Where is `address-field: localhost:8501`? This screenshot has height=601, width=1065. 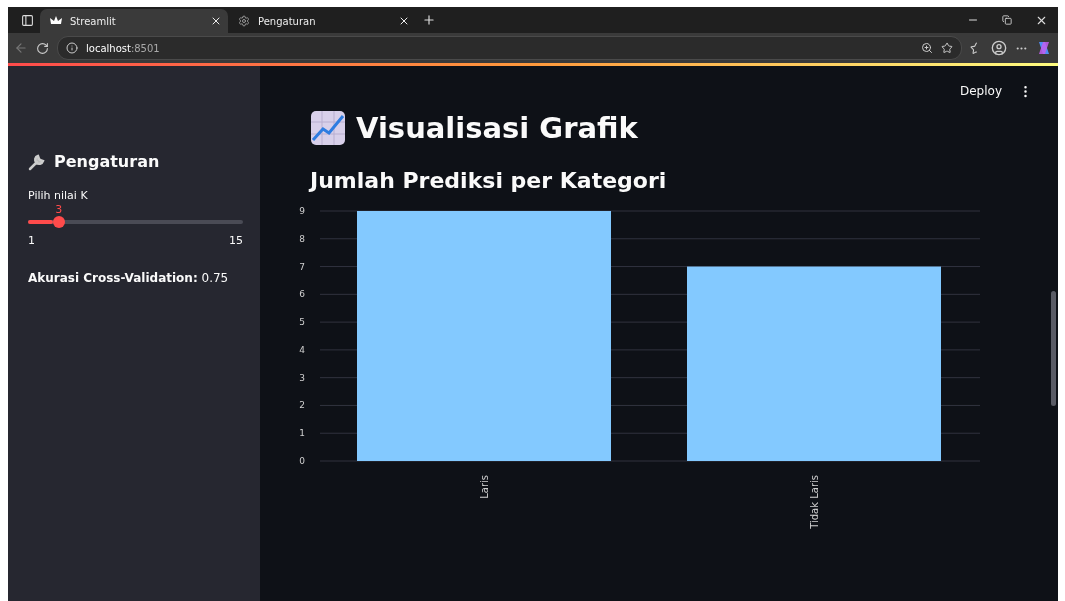
address-field: localhost:8501 is located at coordinates (509, 48).